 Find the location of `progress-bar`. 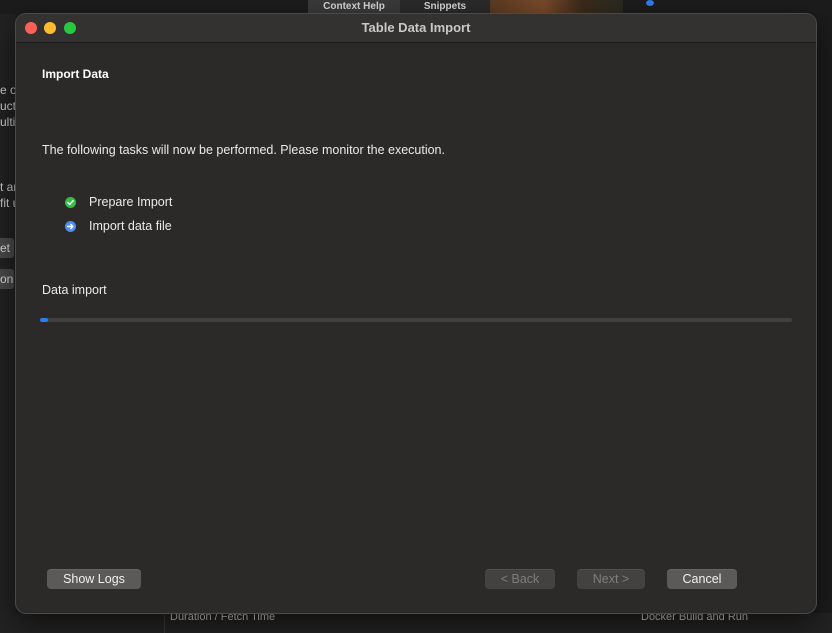

progress-bar is located at coordinates (416, 320).